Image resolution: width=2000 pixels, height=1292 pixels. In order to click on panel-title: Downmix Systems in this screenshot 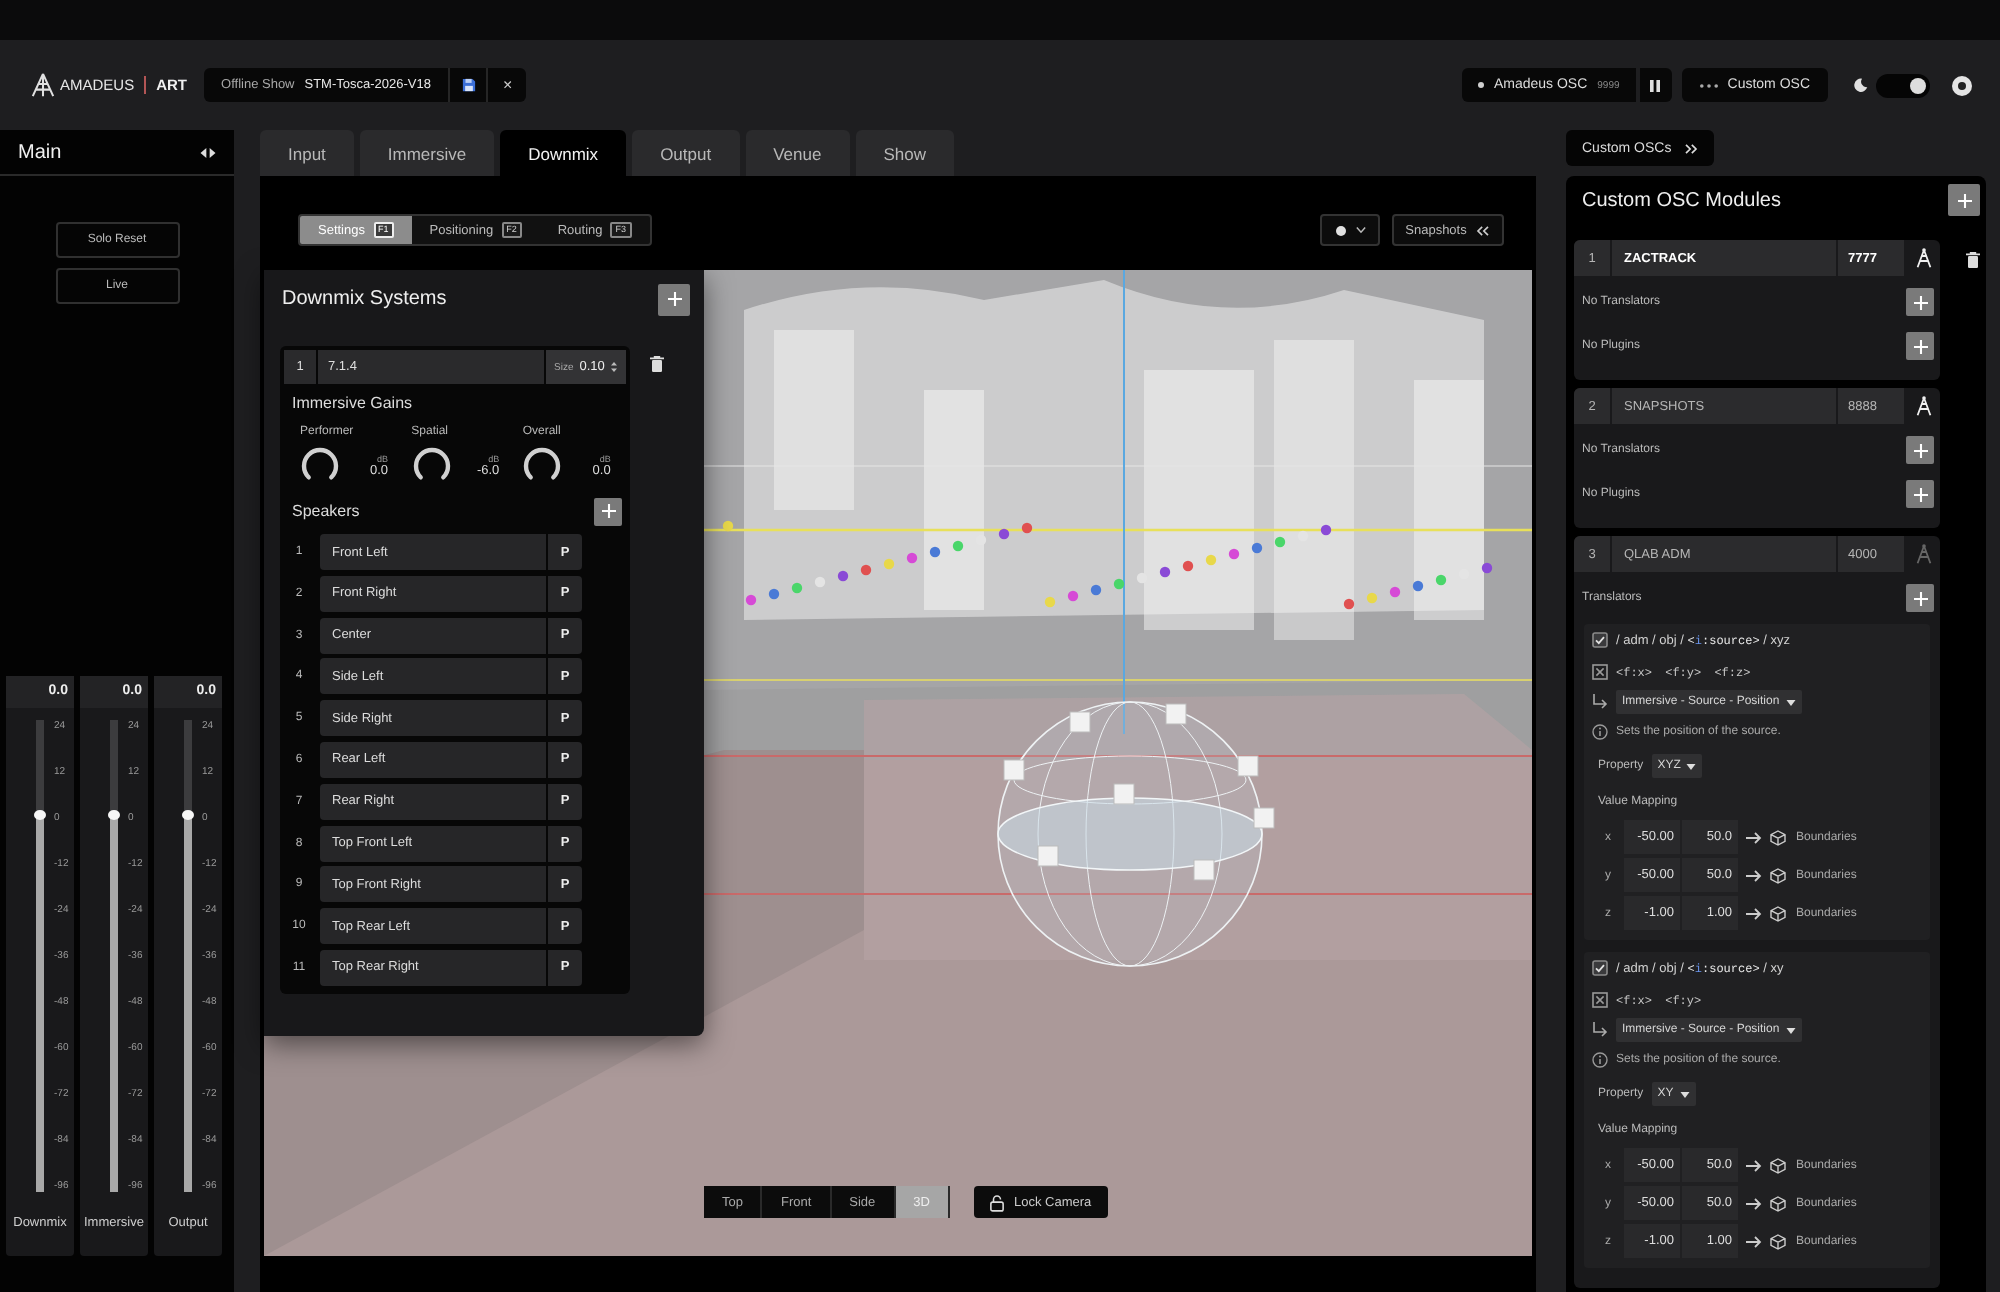, I will do `click(364, 299)`.